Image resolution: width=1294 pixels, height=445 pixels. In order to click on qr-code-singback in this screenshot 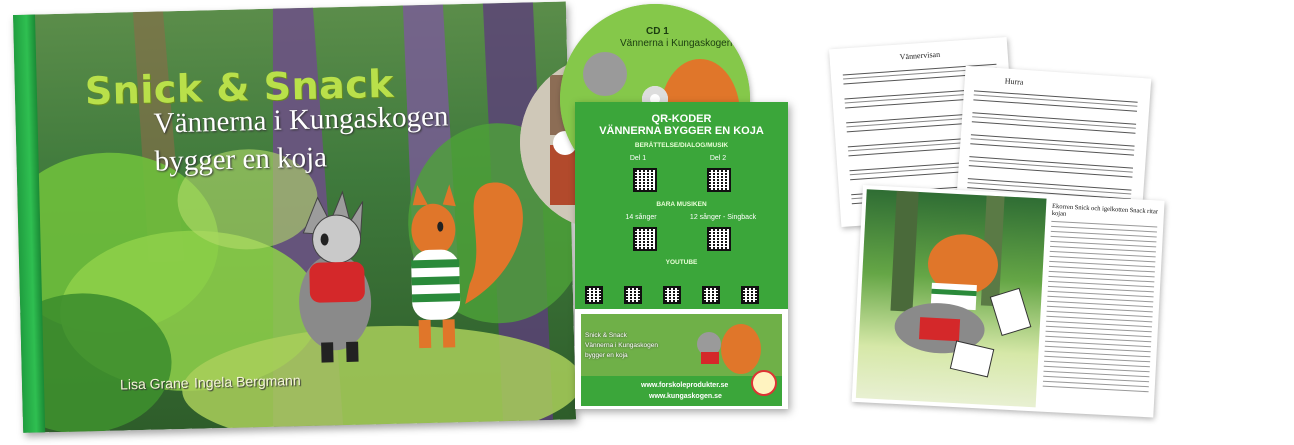, I will do `click(719, 239)`.